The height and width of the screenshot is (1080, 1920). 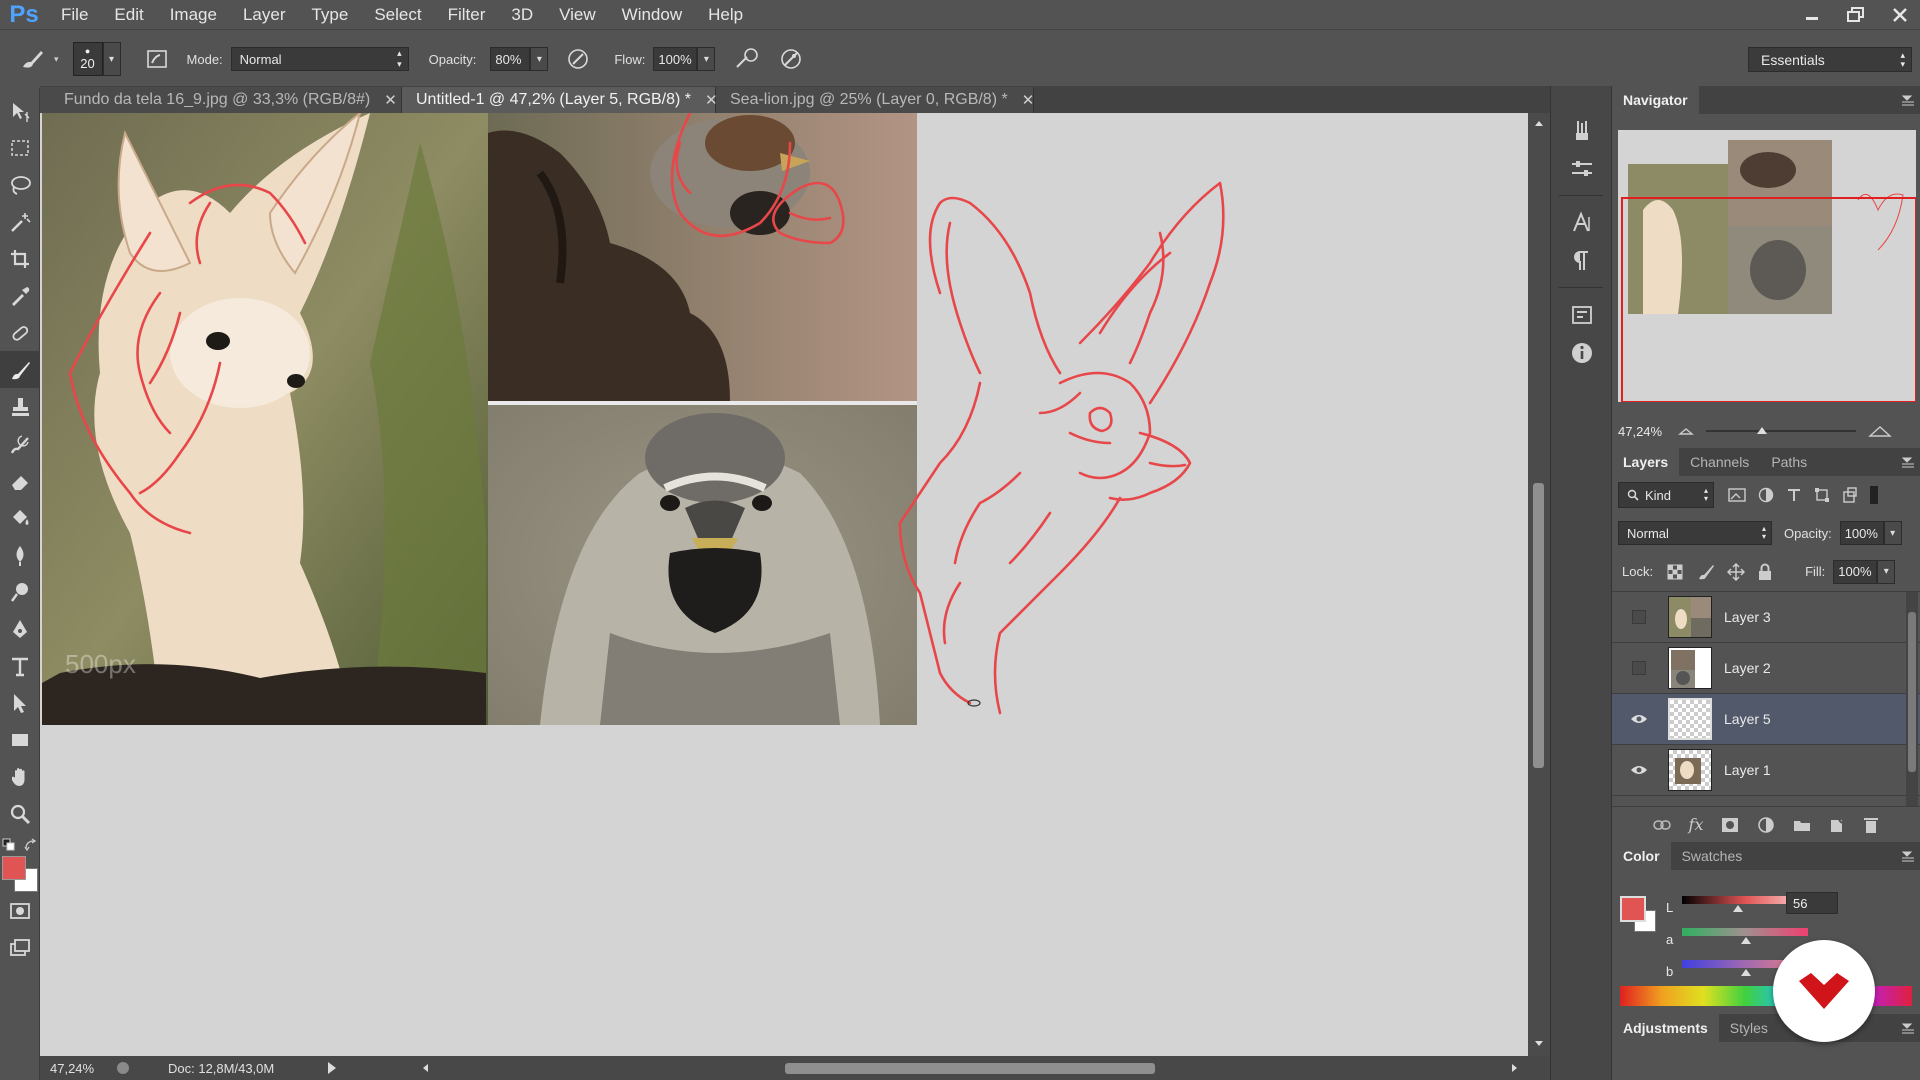 I want to click on brush-size-dropdown: ▾, so click(x=111, y=59).